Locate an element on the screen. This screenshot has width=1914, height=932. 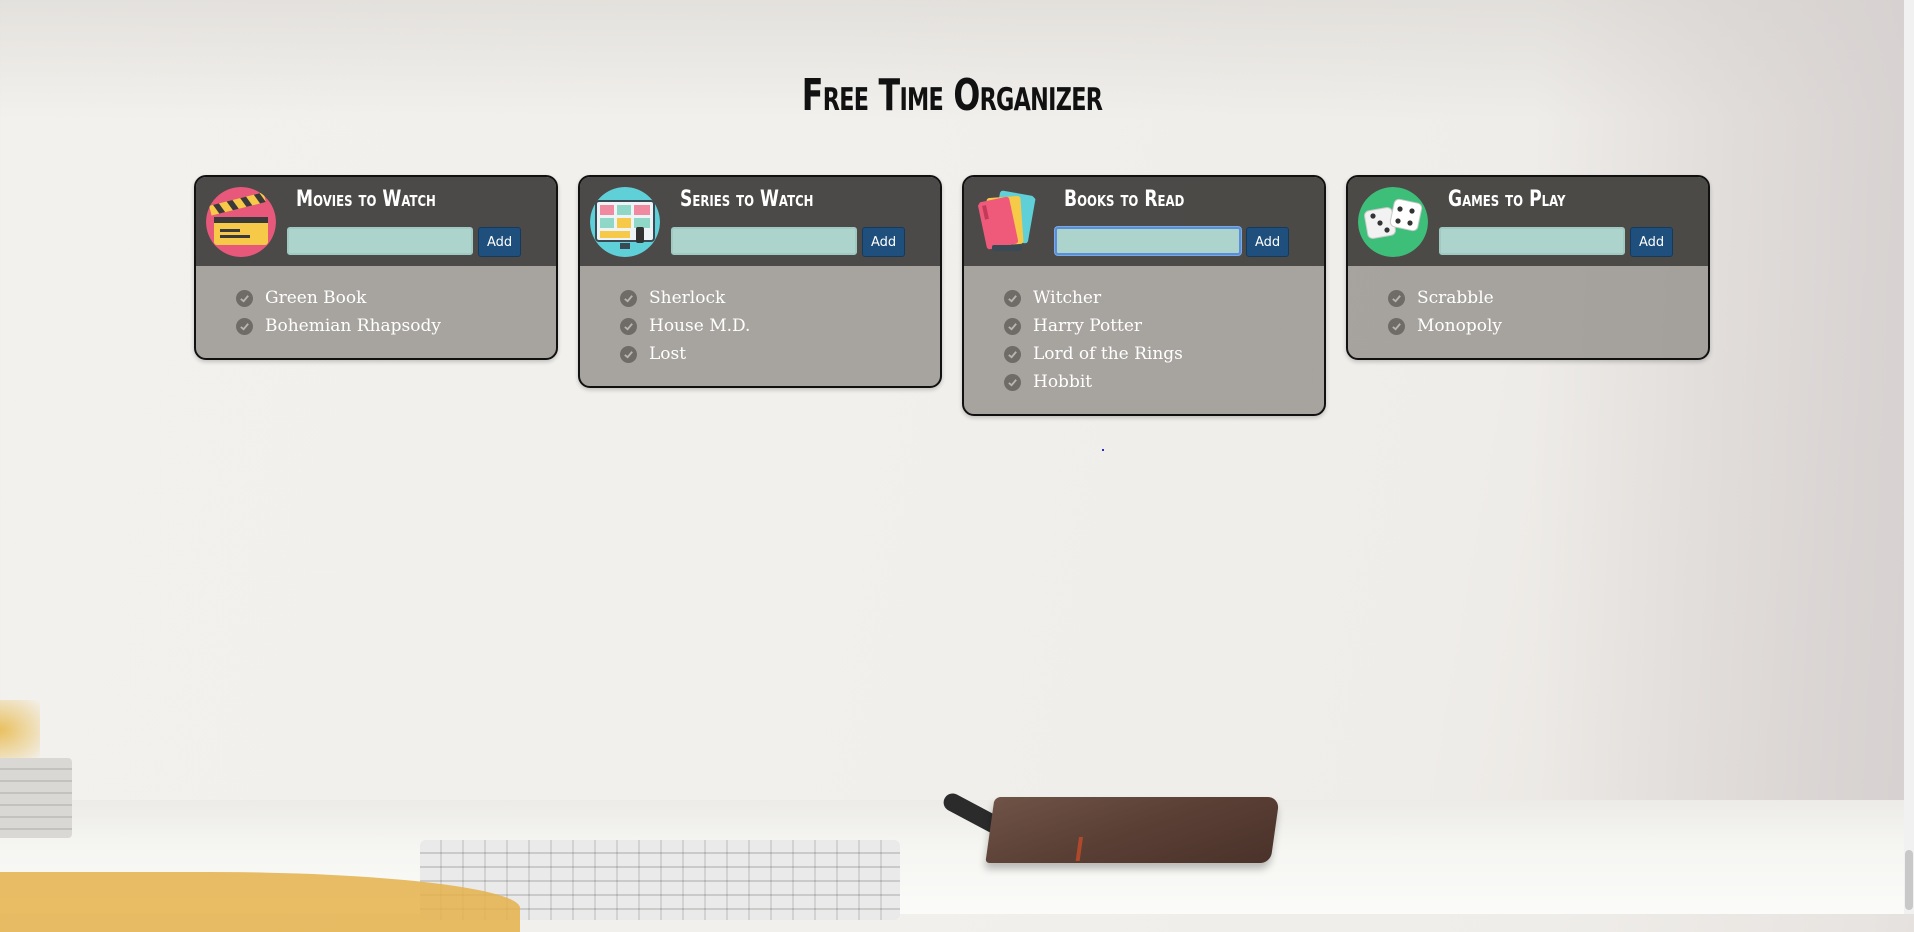
movies-list: Green Book Bohemian Rhapsody is located at coordinates (376, 312).